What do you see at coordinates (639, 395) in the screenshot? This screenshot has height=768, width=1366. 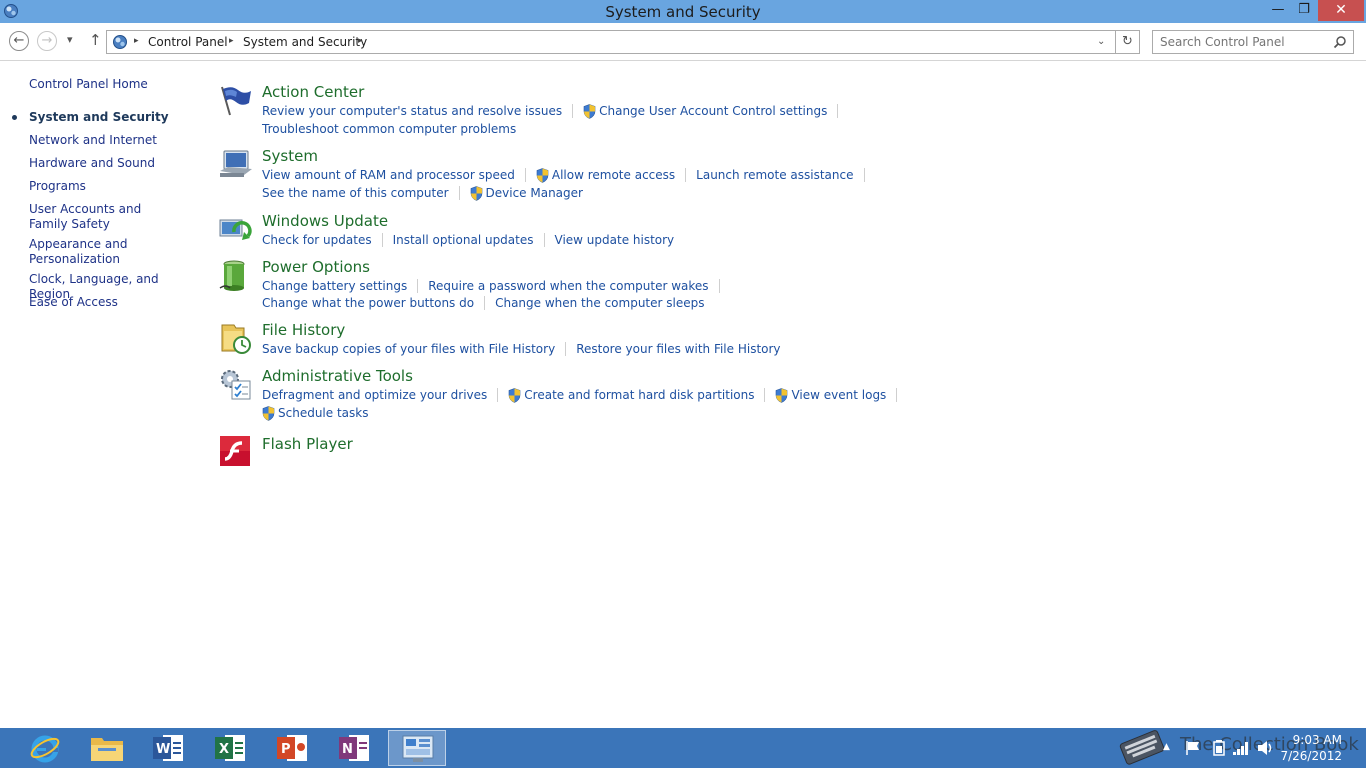 I see `disk-partitions-link: Create and format hard disk partitions` at bounding box center [639, 395].